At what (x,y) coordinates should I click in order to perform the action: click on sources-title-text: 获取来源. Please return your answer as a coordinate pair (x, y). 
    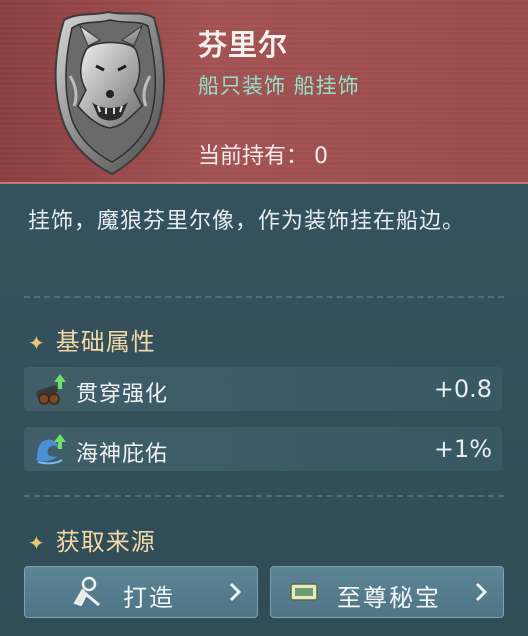
    Looking at the image, I should click on (105, 542).